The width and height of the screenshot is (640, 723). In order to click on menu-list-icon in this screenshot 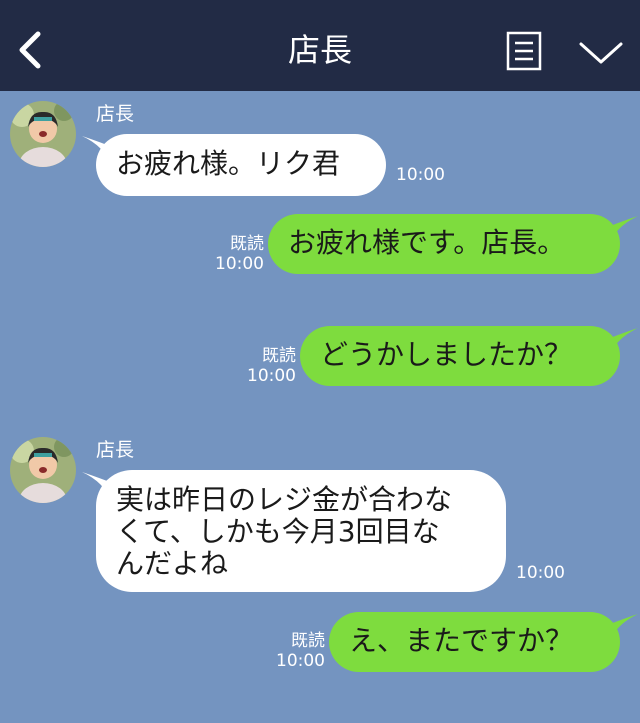, I will do `click(524, 51)`.